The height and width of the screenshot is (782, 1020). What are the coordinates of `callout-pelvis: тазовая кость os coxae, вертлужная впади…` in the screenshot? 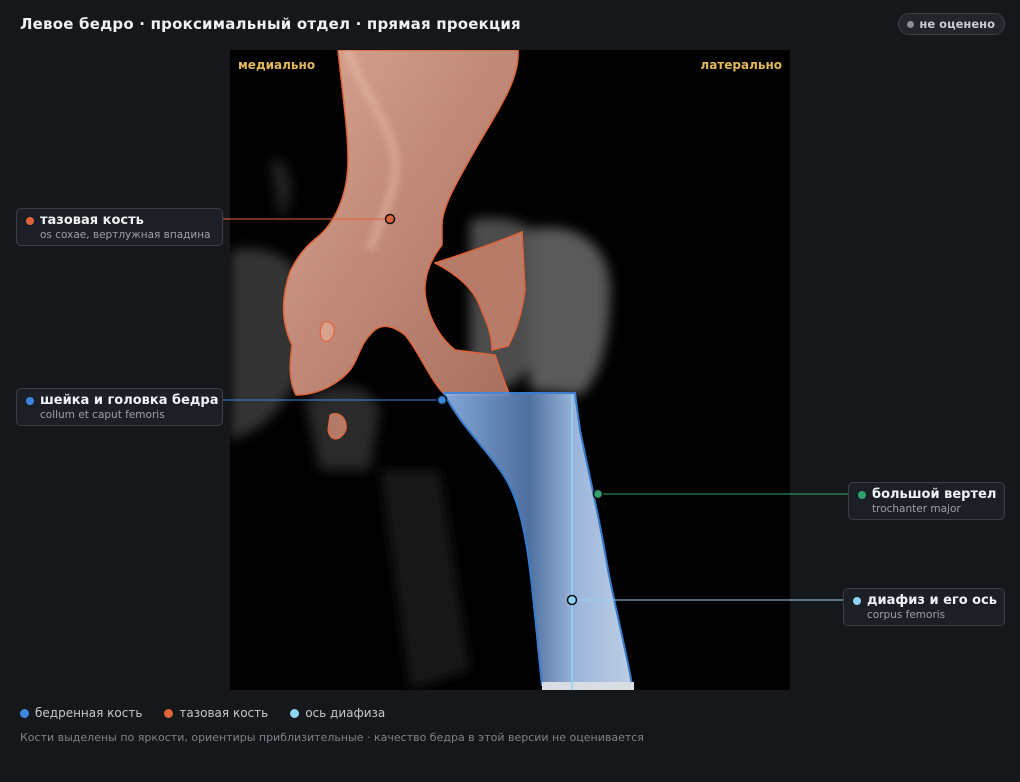 It's located at (119, 227).